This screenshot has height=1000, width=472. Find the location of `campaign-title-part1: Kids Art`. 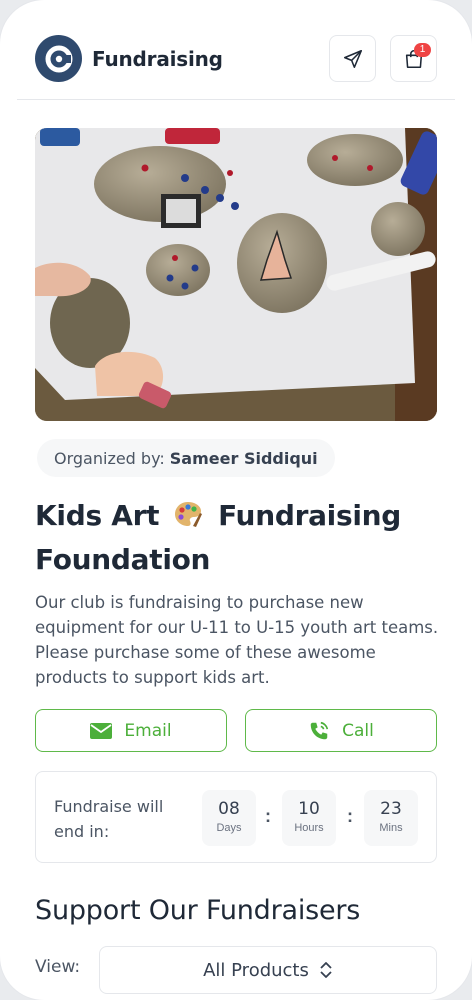

campaign-title-part1: Kids Art is located at coordinates (97, 515).